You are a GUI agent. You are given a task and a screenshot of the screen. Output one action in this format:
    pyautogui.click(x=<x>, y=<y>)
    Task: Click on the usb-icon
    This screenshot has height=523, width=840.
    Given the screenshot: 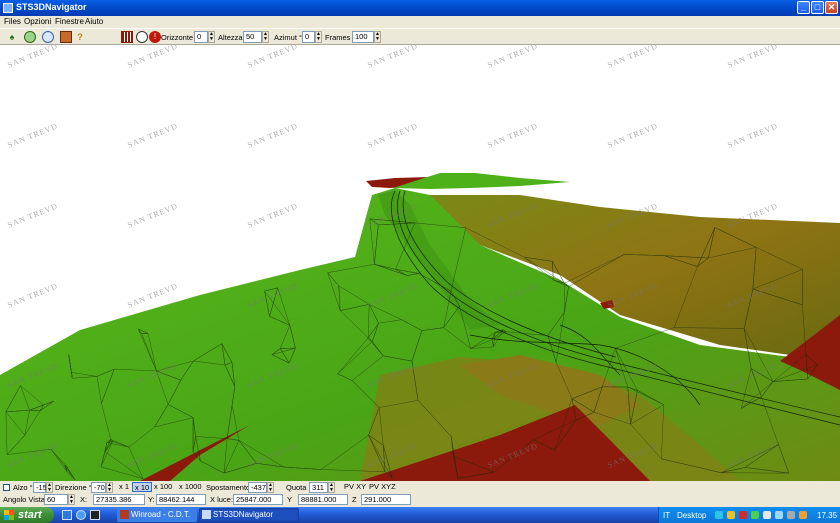 What is the action you would take?
    pyautogui.click(x=791, y=515)
    